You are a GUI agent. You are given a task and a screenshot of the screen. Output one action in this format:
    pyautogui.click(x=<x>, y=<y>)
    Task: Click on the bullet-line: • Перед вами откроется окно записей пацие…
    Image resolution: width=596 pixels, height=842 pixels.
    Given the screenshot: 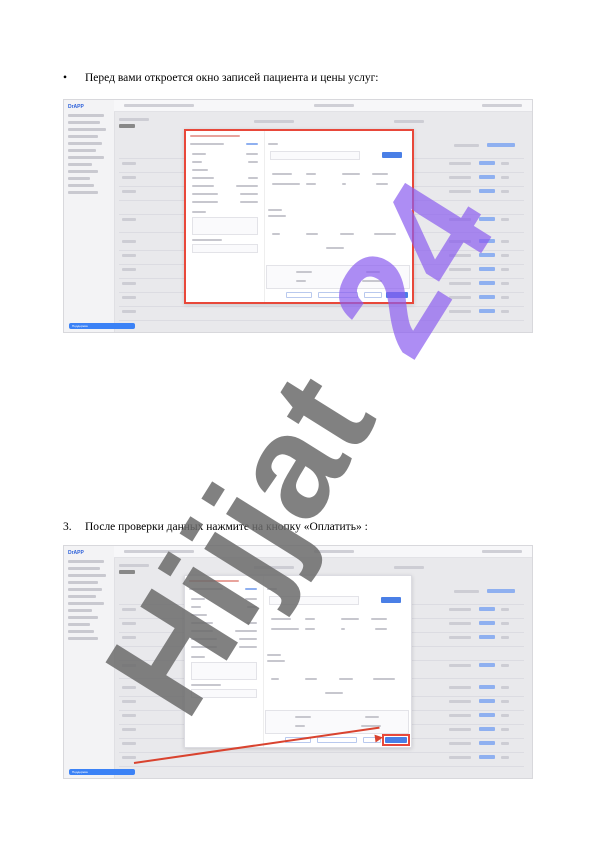 What is the action you would take?
    pyautogui.click(x=221, y=78)
    